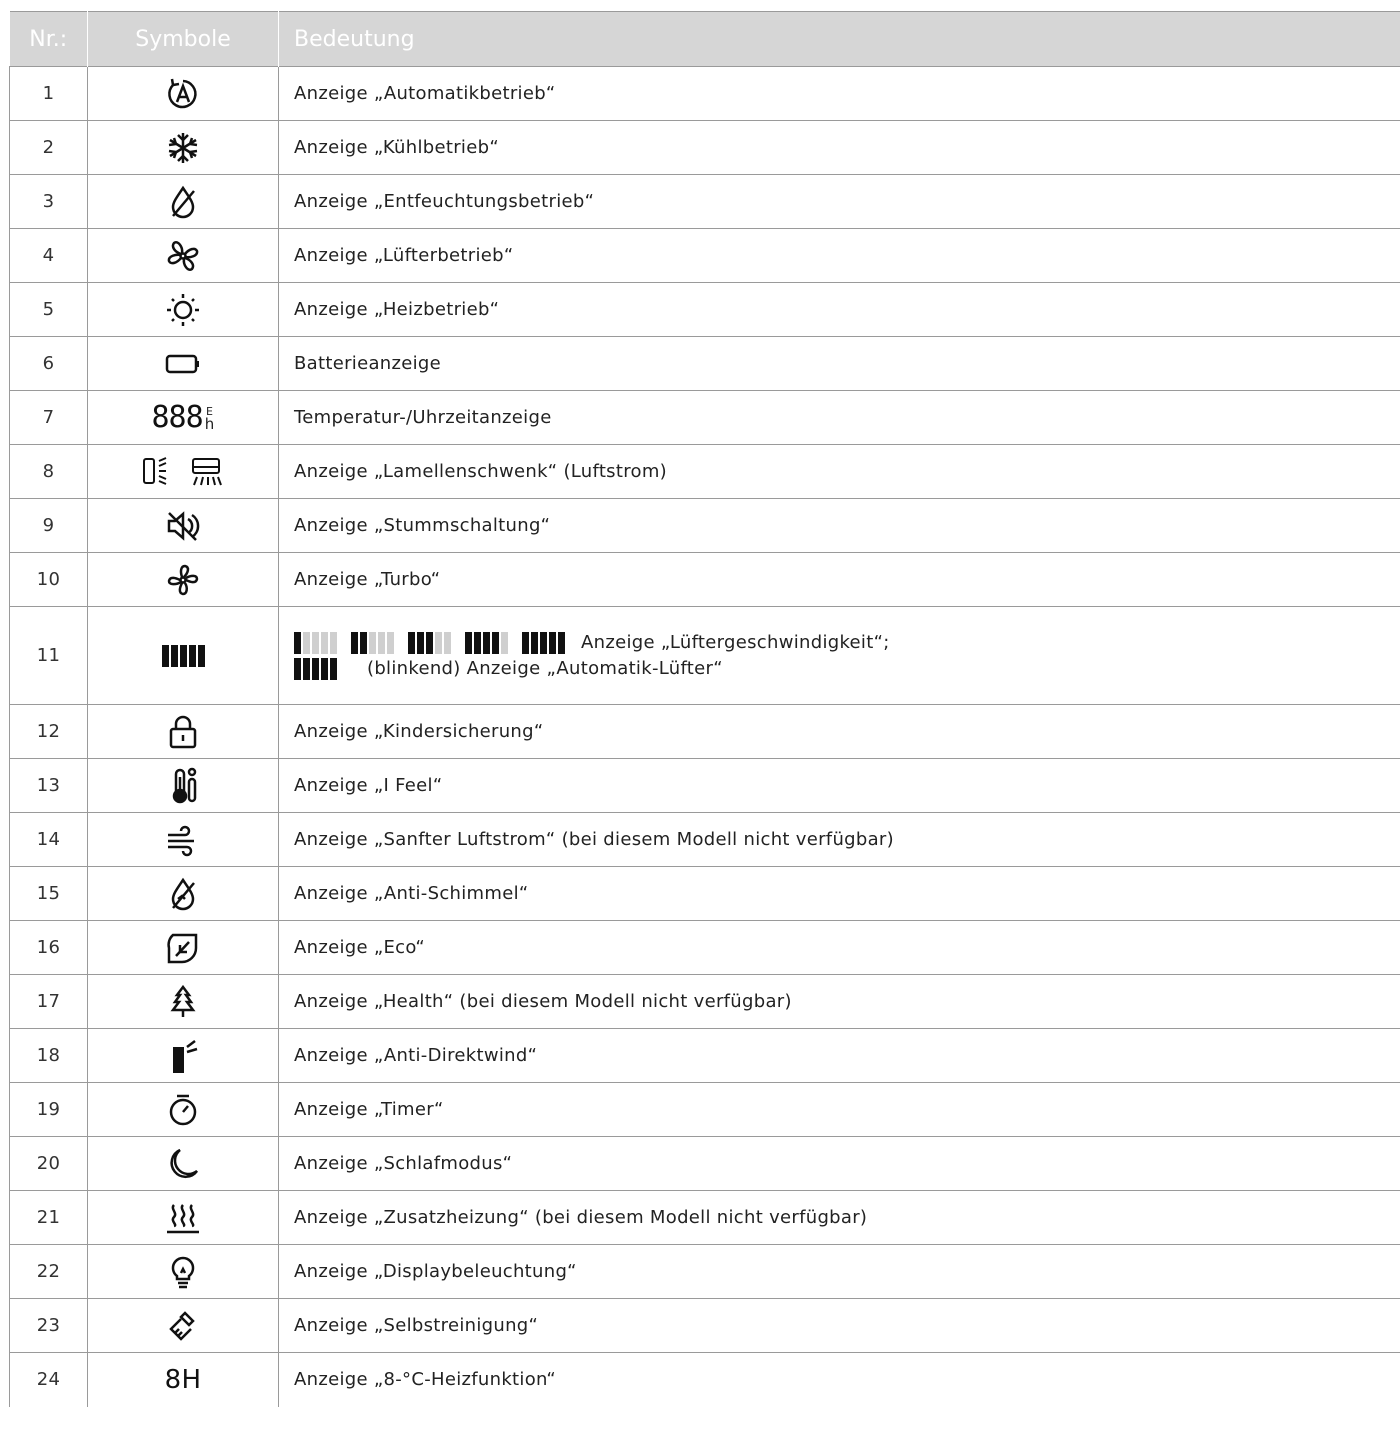 The height and width of the screenshot is (1436, 1400). What do you see at coordinates (839, 1271) in the screenshot?
I see `row-description: Anzeige „Displaybeleuchtung“` at bounding box center [839, 1271].